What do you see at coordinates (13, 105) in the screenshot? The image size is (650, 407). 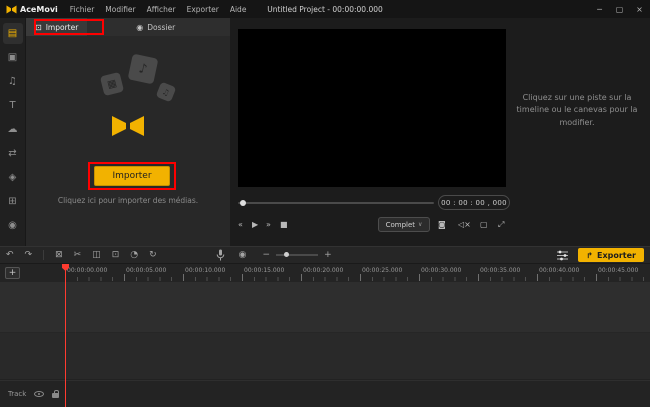 I see `text-icon: T` at bounding box center [13, 105].